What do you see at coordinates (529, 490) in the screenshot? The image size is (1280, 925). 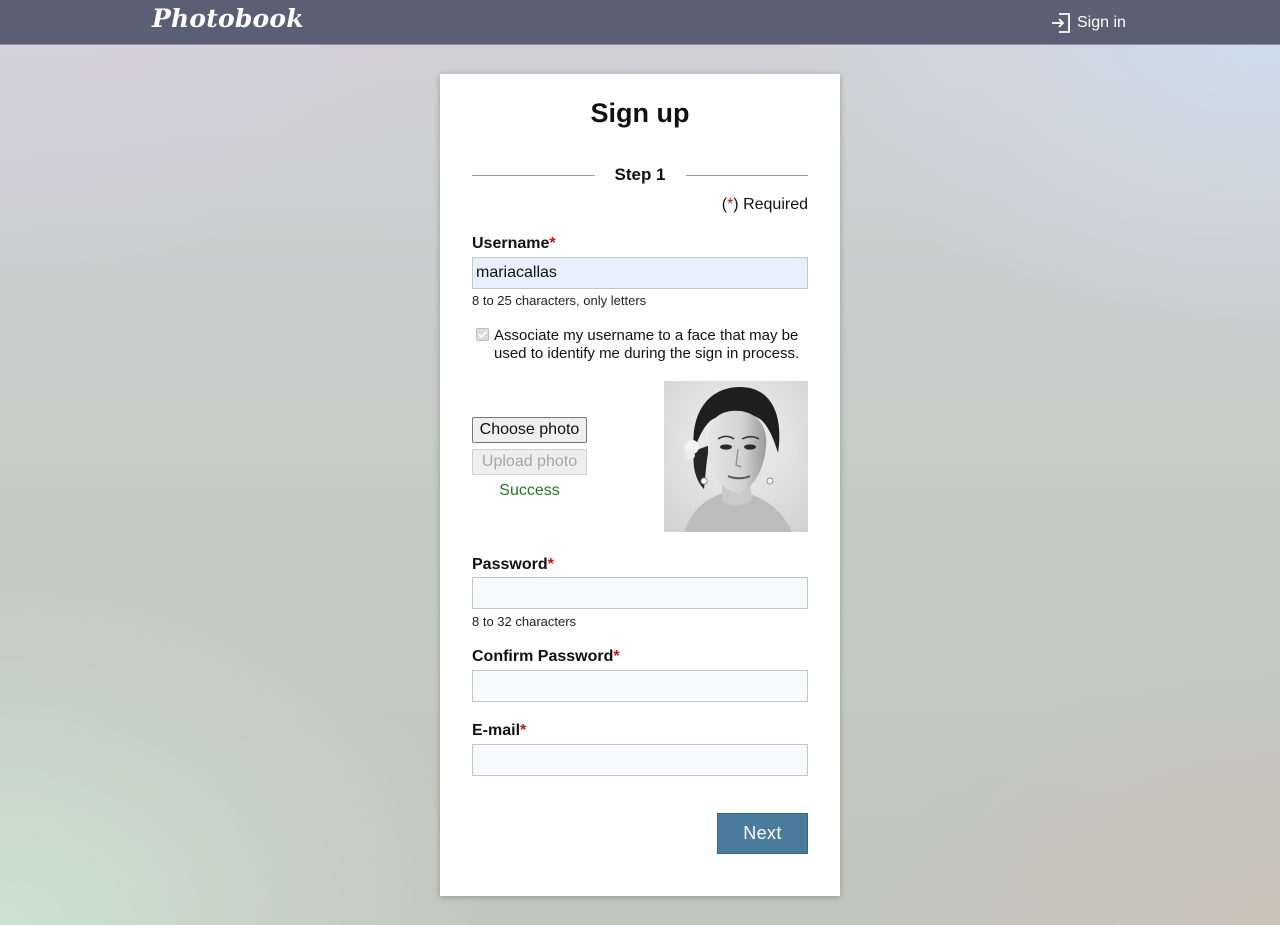 I see `upload-status: Success` at bounding box center [529, 490].